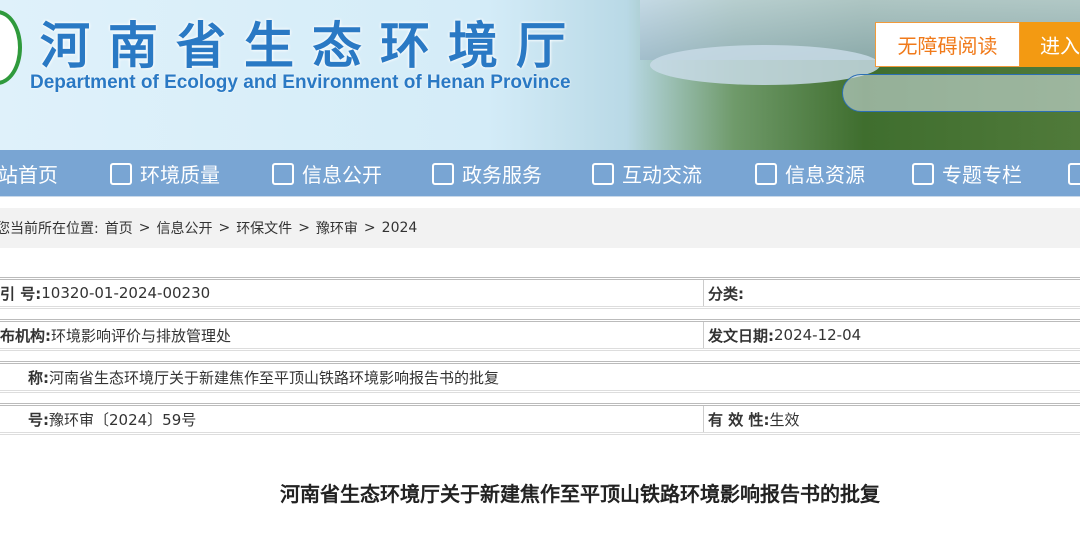 This screenshot has width=1080, height=540. I want to click on enter-button: 进入, so click(1050, 44).